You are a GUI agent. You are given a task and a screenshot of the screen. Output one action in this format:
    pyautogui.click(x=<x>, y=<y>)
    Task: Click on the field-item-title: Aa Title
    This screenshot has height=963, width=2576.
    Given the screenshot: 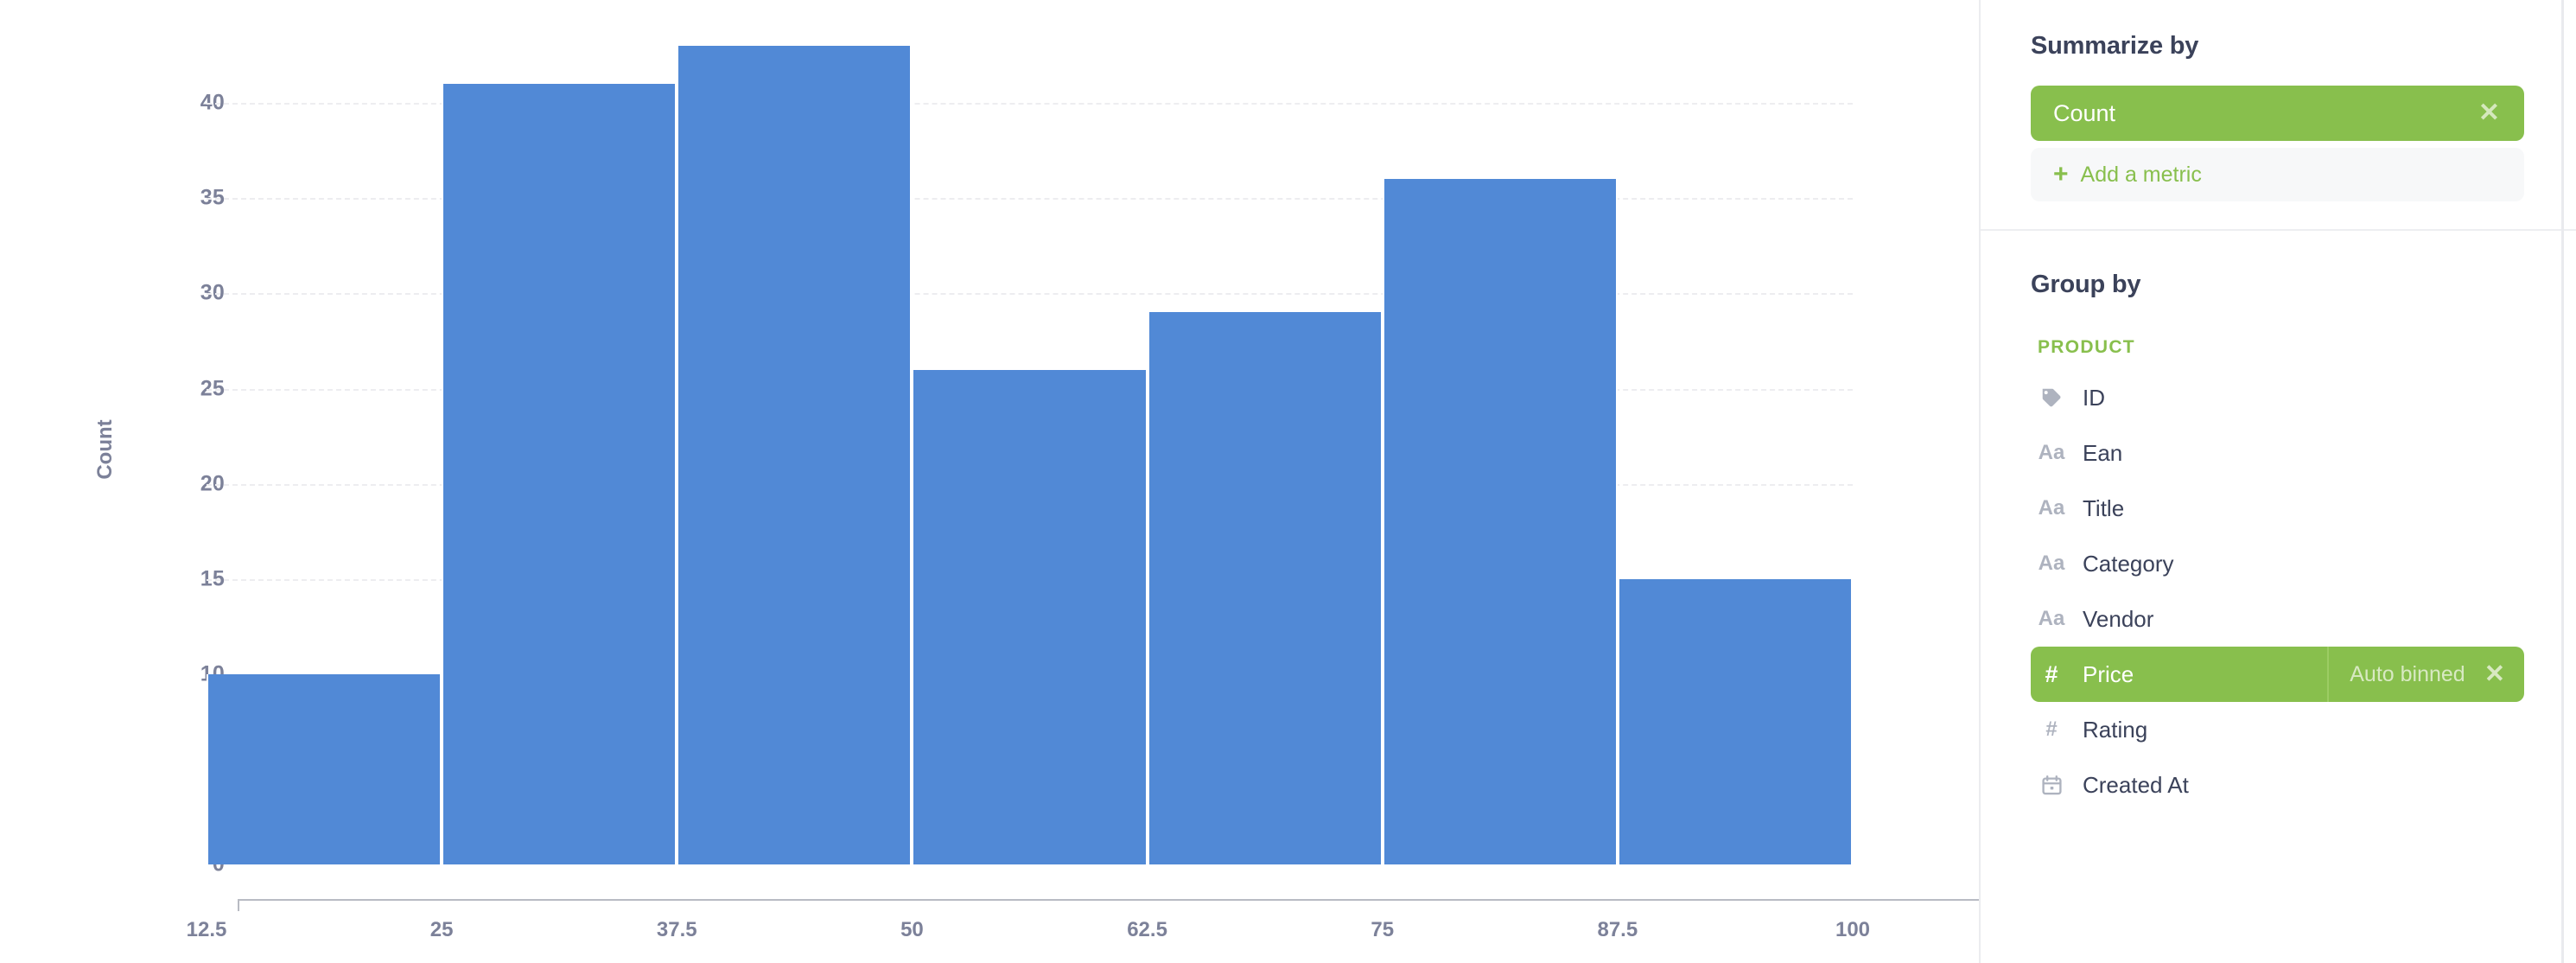 What is the action you would take?
    pyautogui.click(x=2277, y=508)
    